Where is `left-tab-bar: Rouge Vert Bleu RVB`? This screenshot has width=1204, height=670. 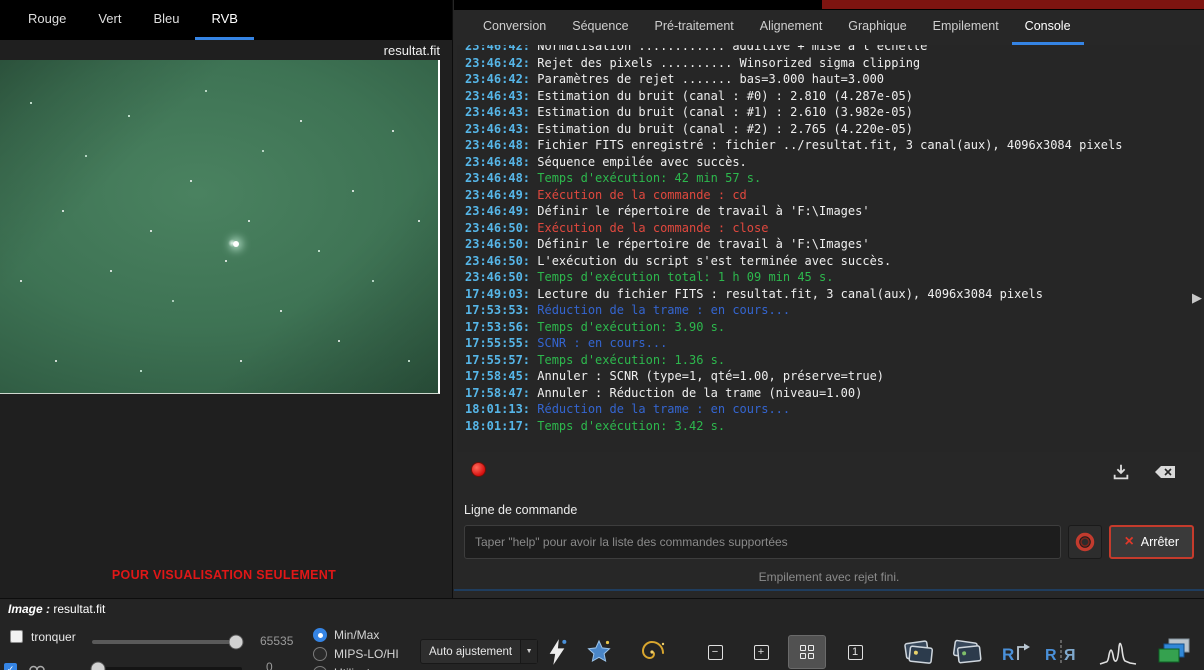 left-tab-bar: Rouge Vert Bleu RVB is located at coordinates (226, 20).